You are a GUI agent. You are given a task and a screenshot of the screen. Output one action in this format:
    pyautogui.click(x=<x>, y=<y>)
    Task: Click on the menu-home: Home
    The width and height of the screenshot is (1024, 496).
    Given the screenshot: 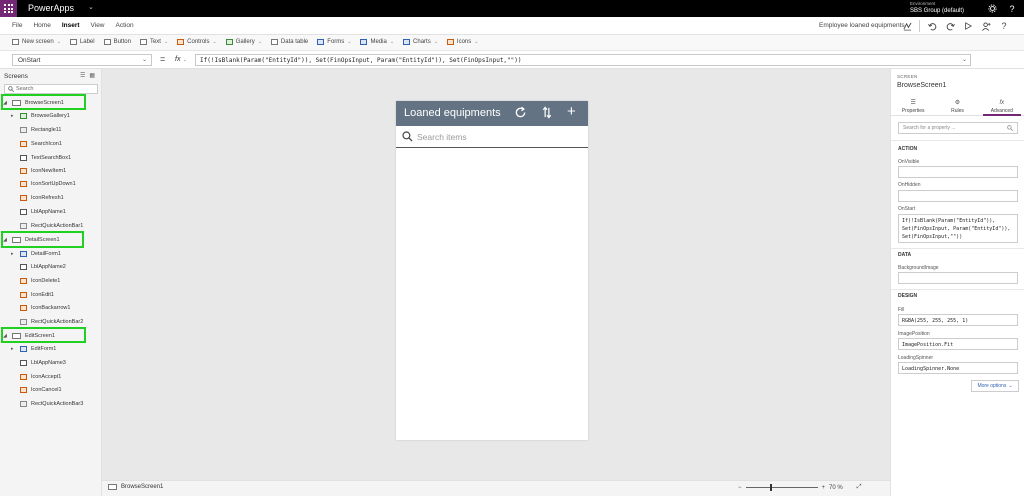 What is the action you would take?
    pyautogui.click(x=41, y=25)
    